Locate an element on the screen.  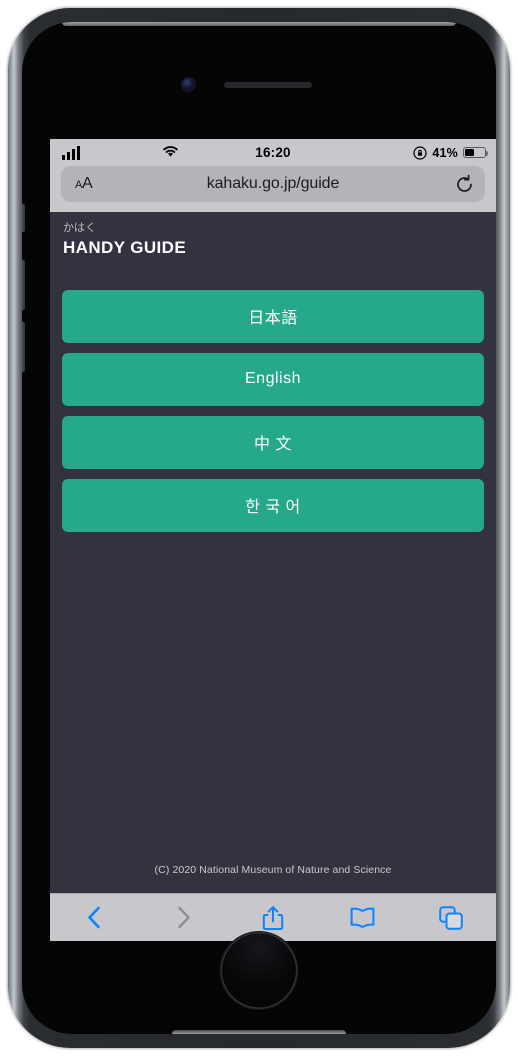
url-text: kahaku.go.jp/guide is located at coordinates (273, 183).